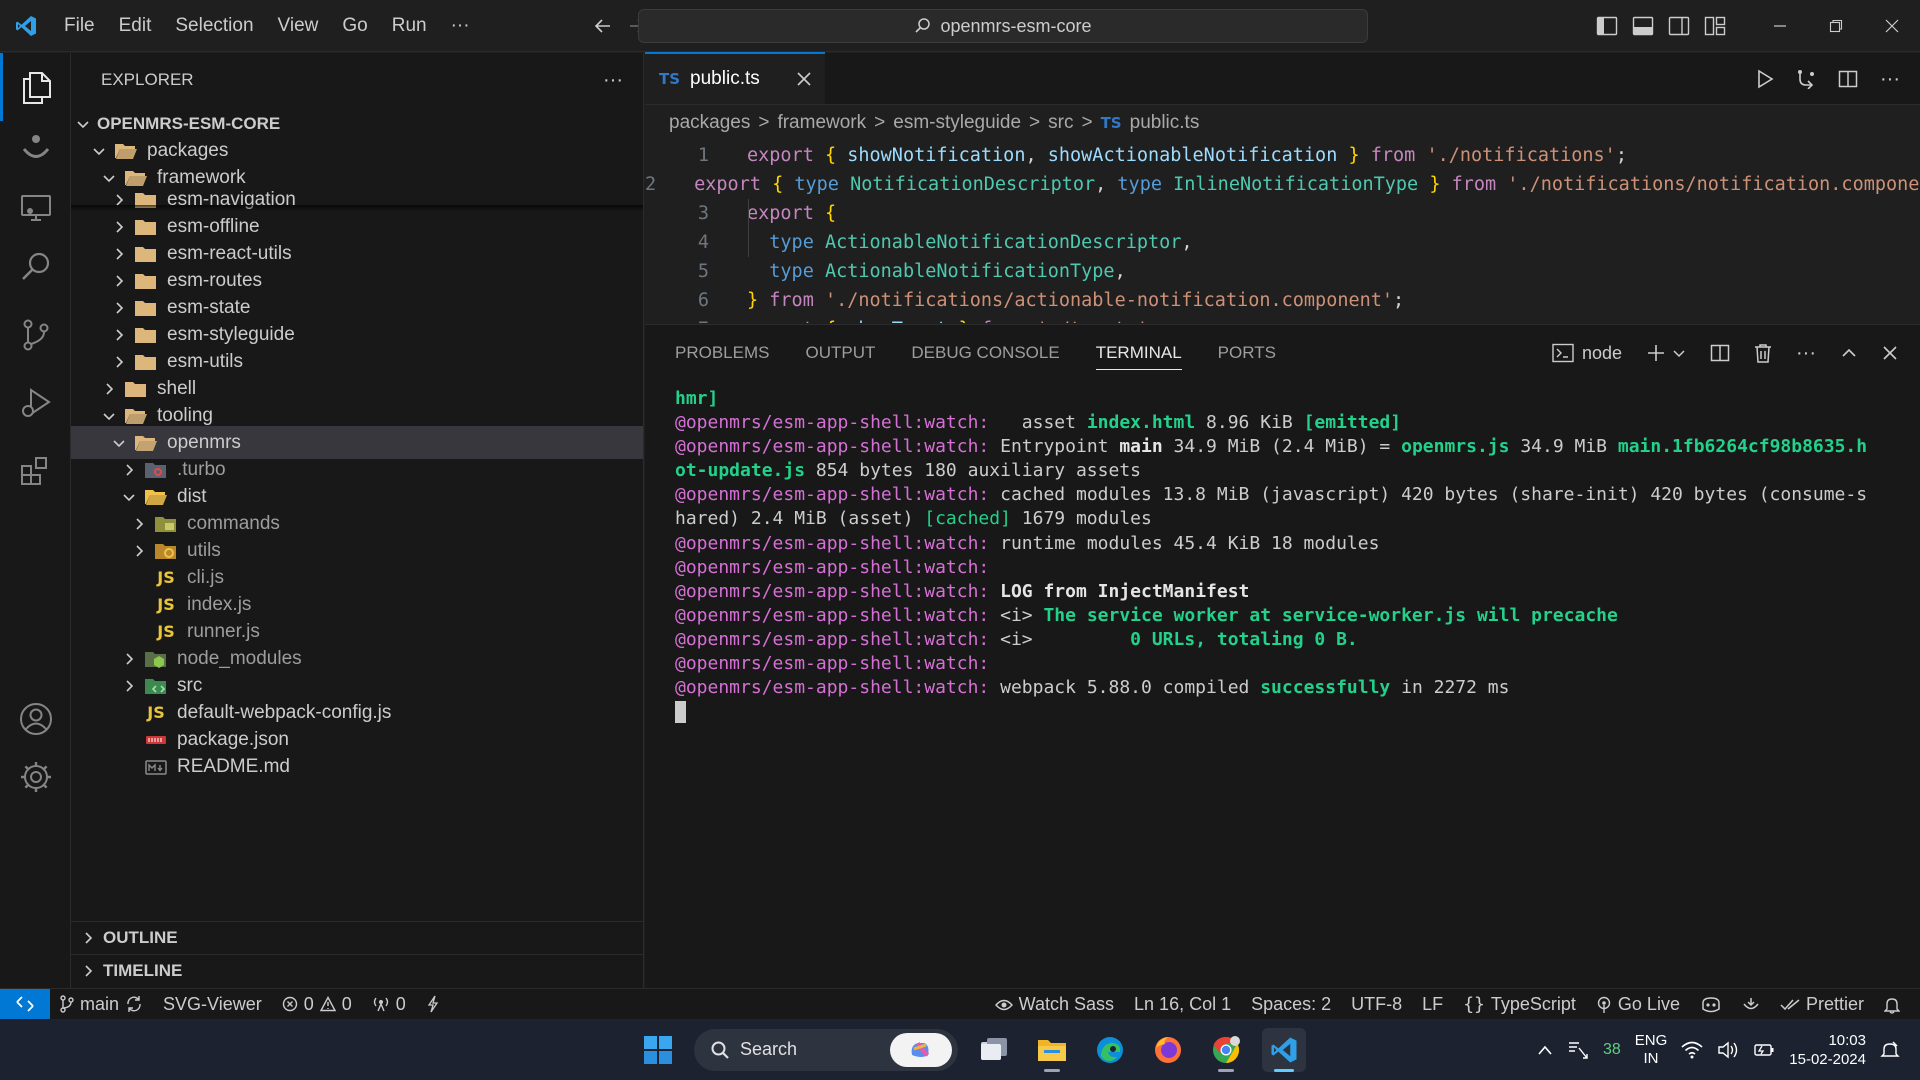  Describe the element at coordinates (1765, 79) in the screenshot. I see `run-file-icon` at that location.